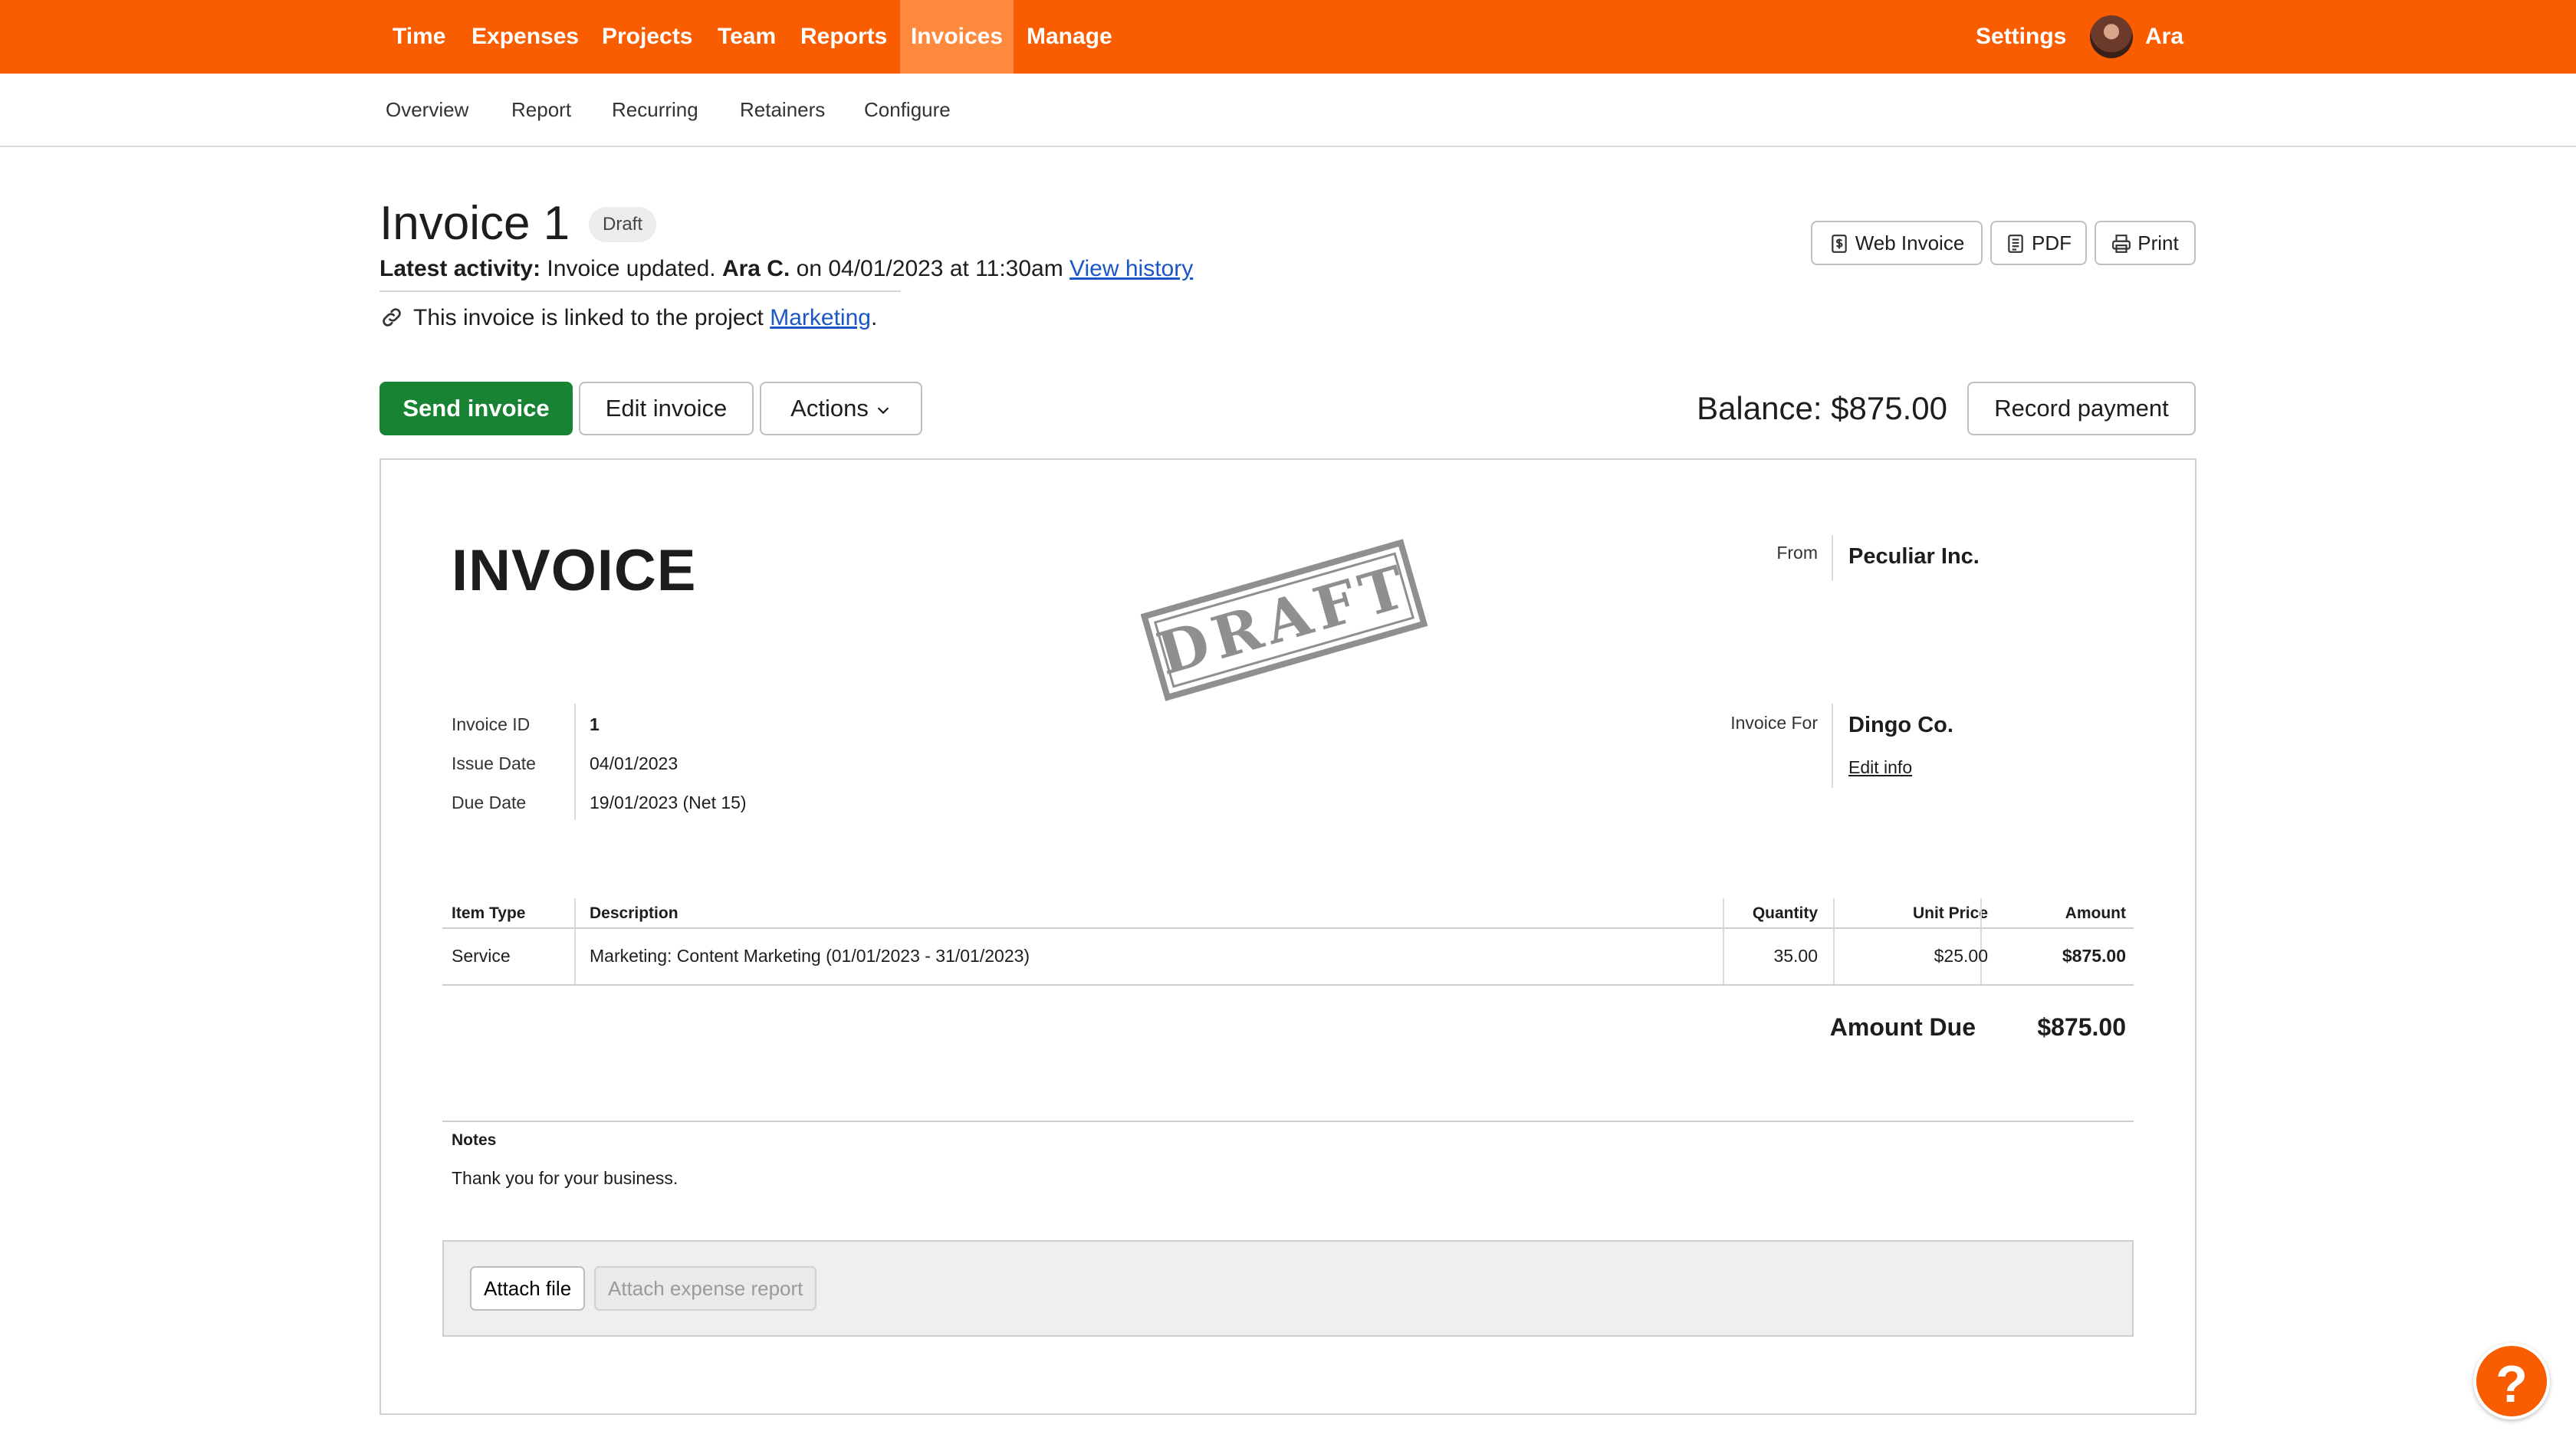 The width and height of the screenshot is (2576, 1444). What do you see at coordinates (489, 913) in the screenshot?
I see `col-item-type: Item Type` at bounding box center [489, 913].